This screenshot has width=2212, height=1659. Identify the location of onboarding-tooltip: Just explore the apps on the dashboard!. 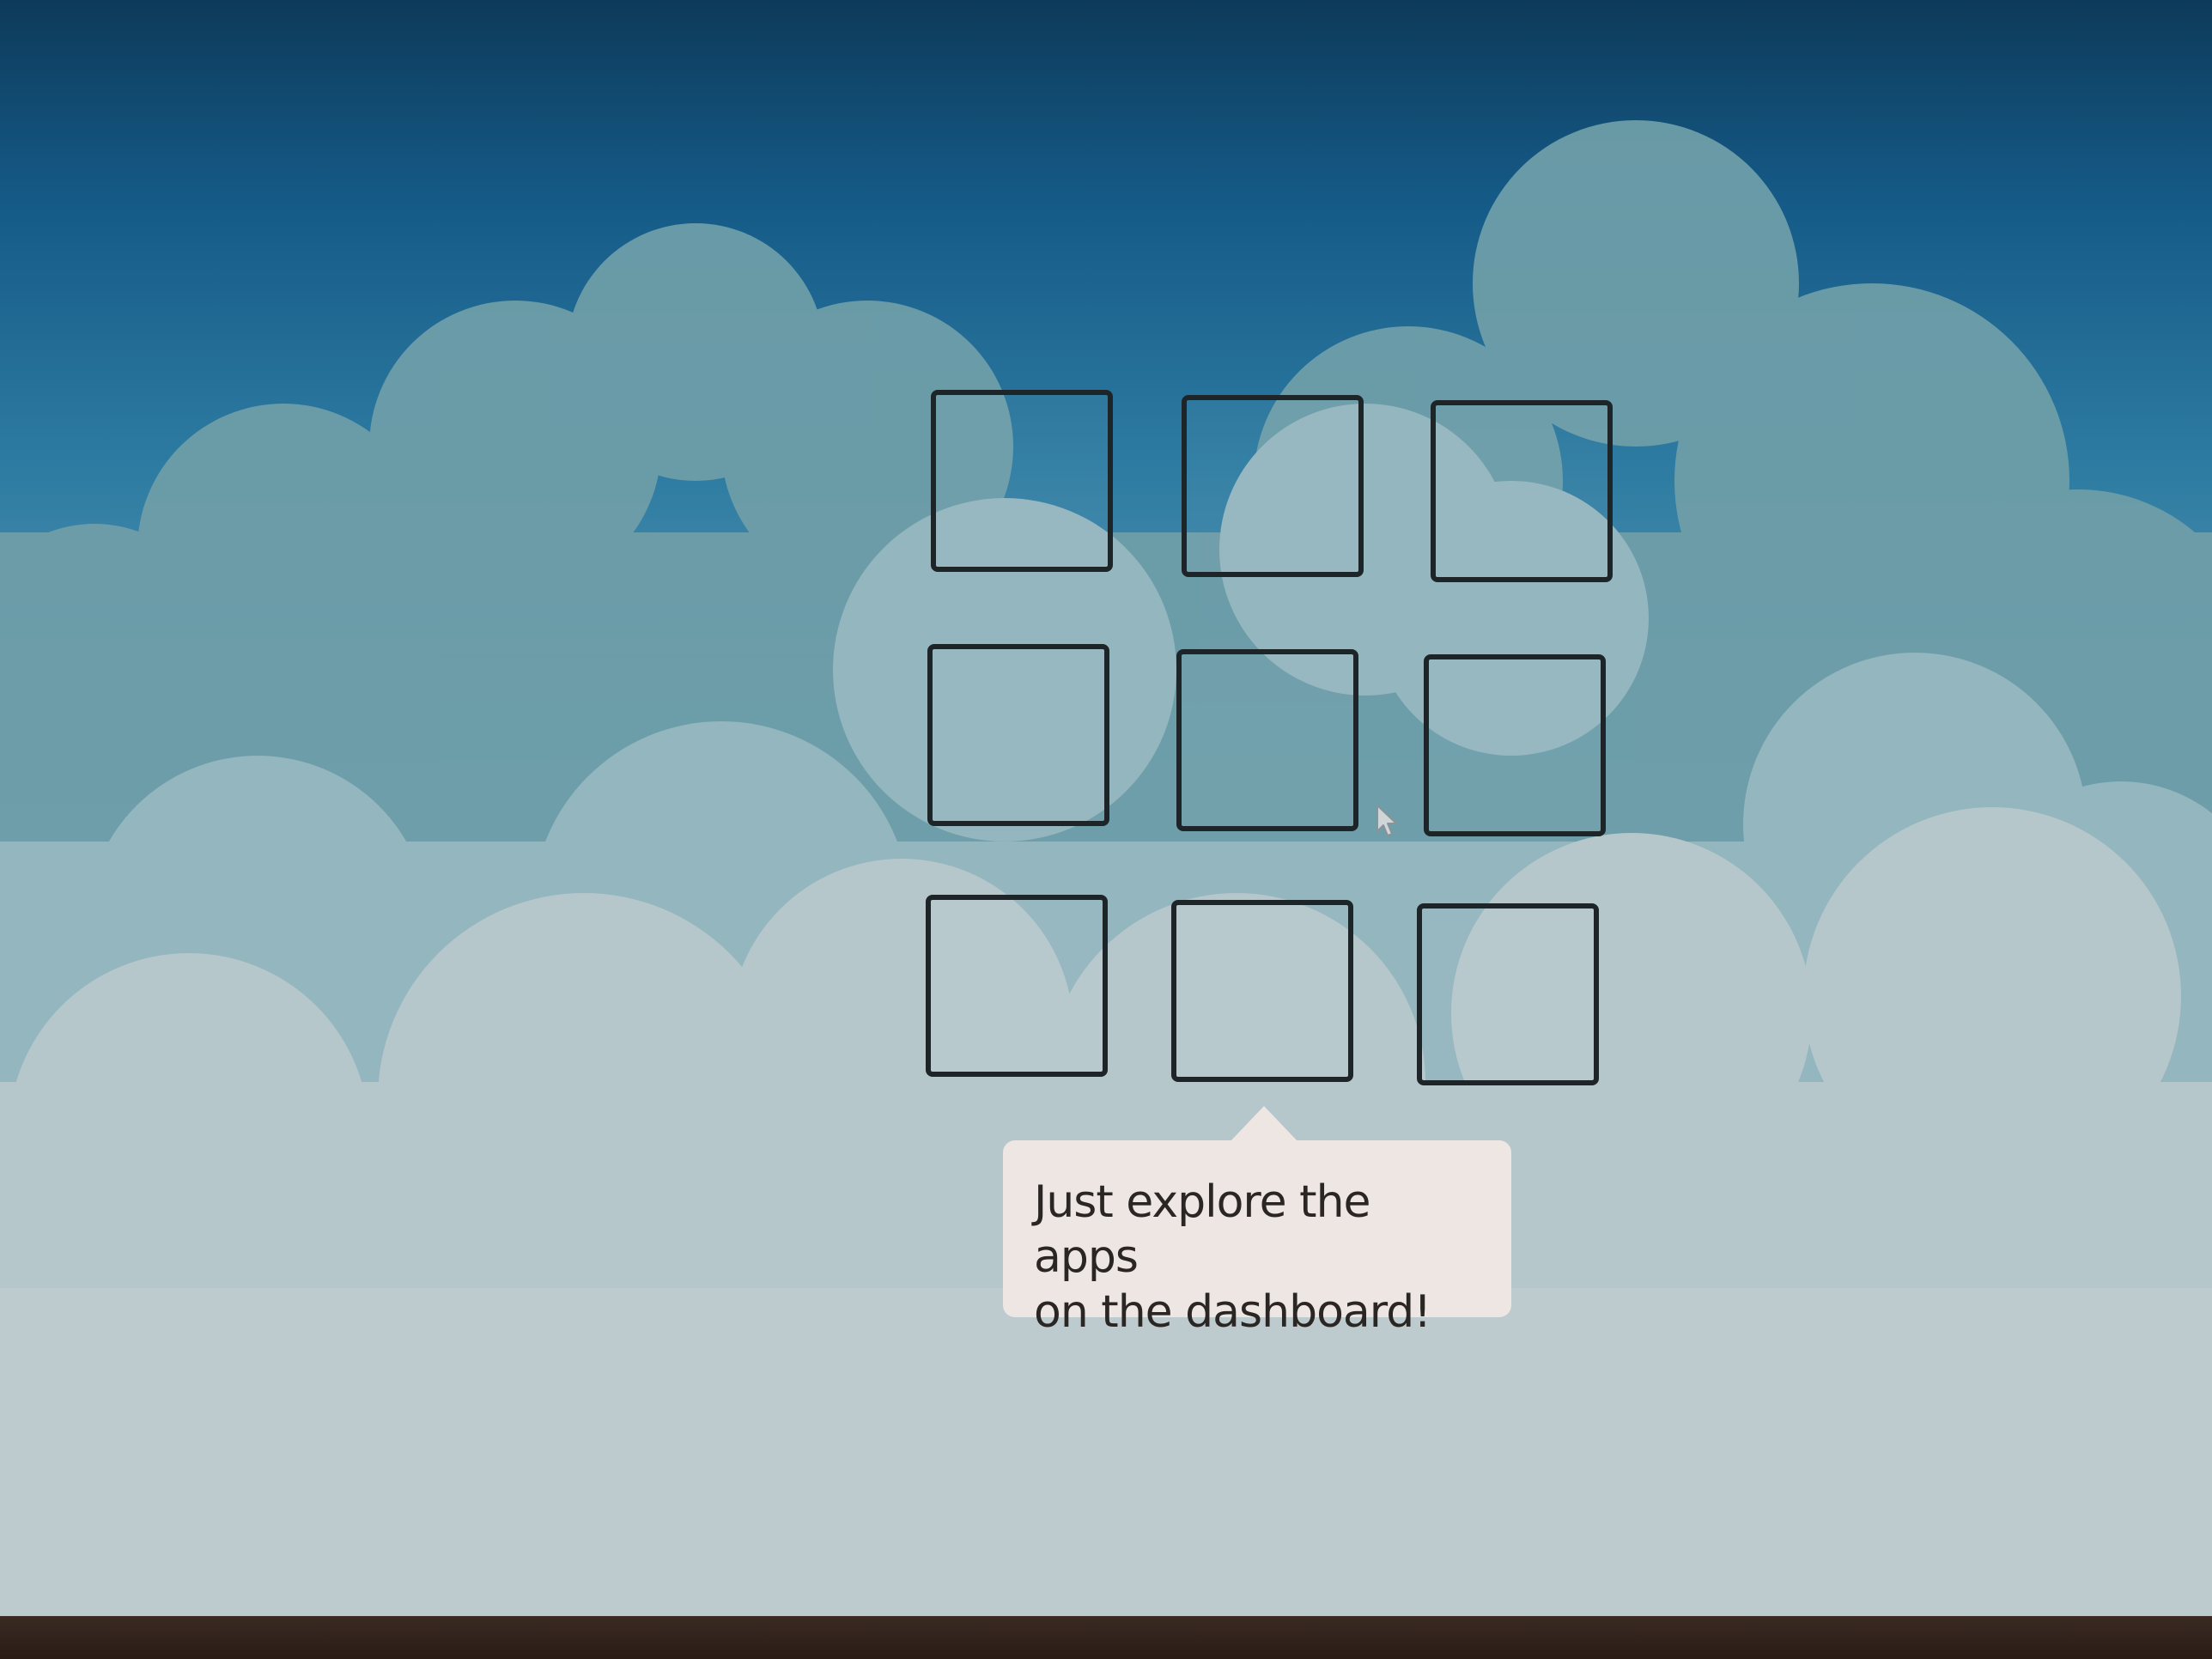
(1257, 1239).